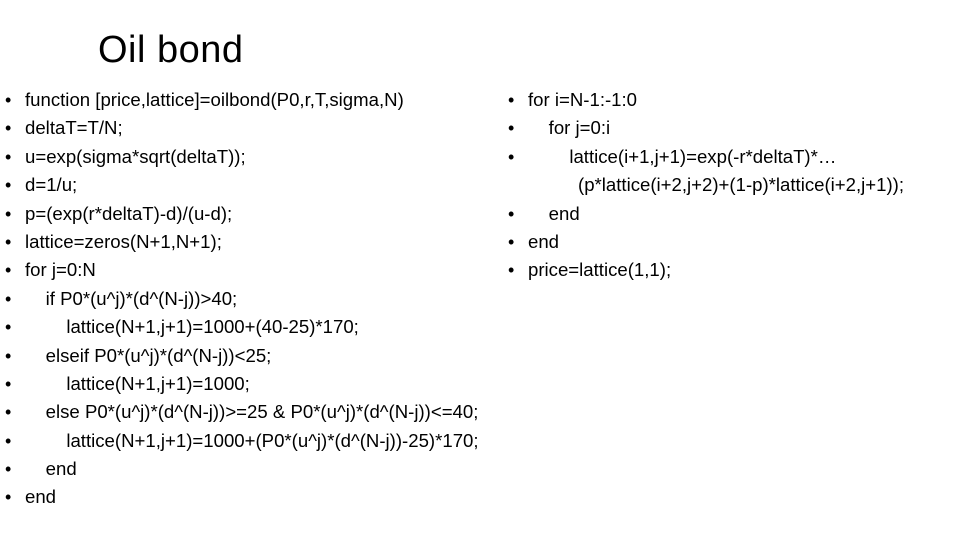 Image resolution: width=960 pixels, height=540 pixels. Describe the element at coordinates (131, 298) in the screenshot. I see `code-text: if P0*(u^j)*(d^(N-j))>40;` at that location.